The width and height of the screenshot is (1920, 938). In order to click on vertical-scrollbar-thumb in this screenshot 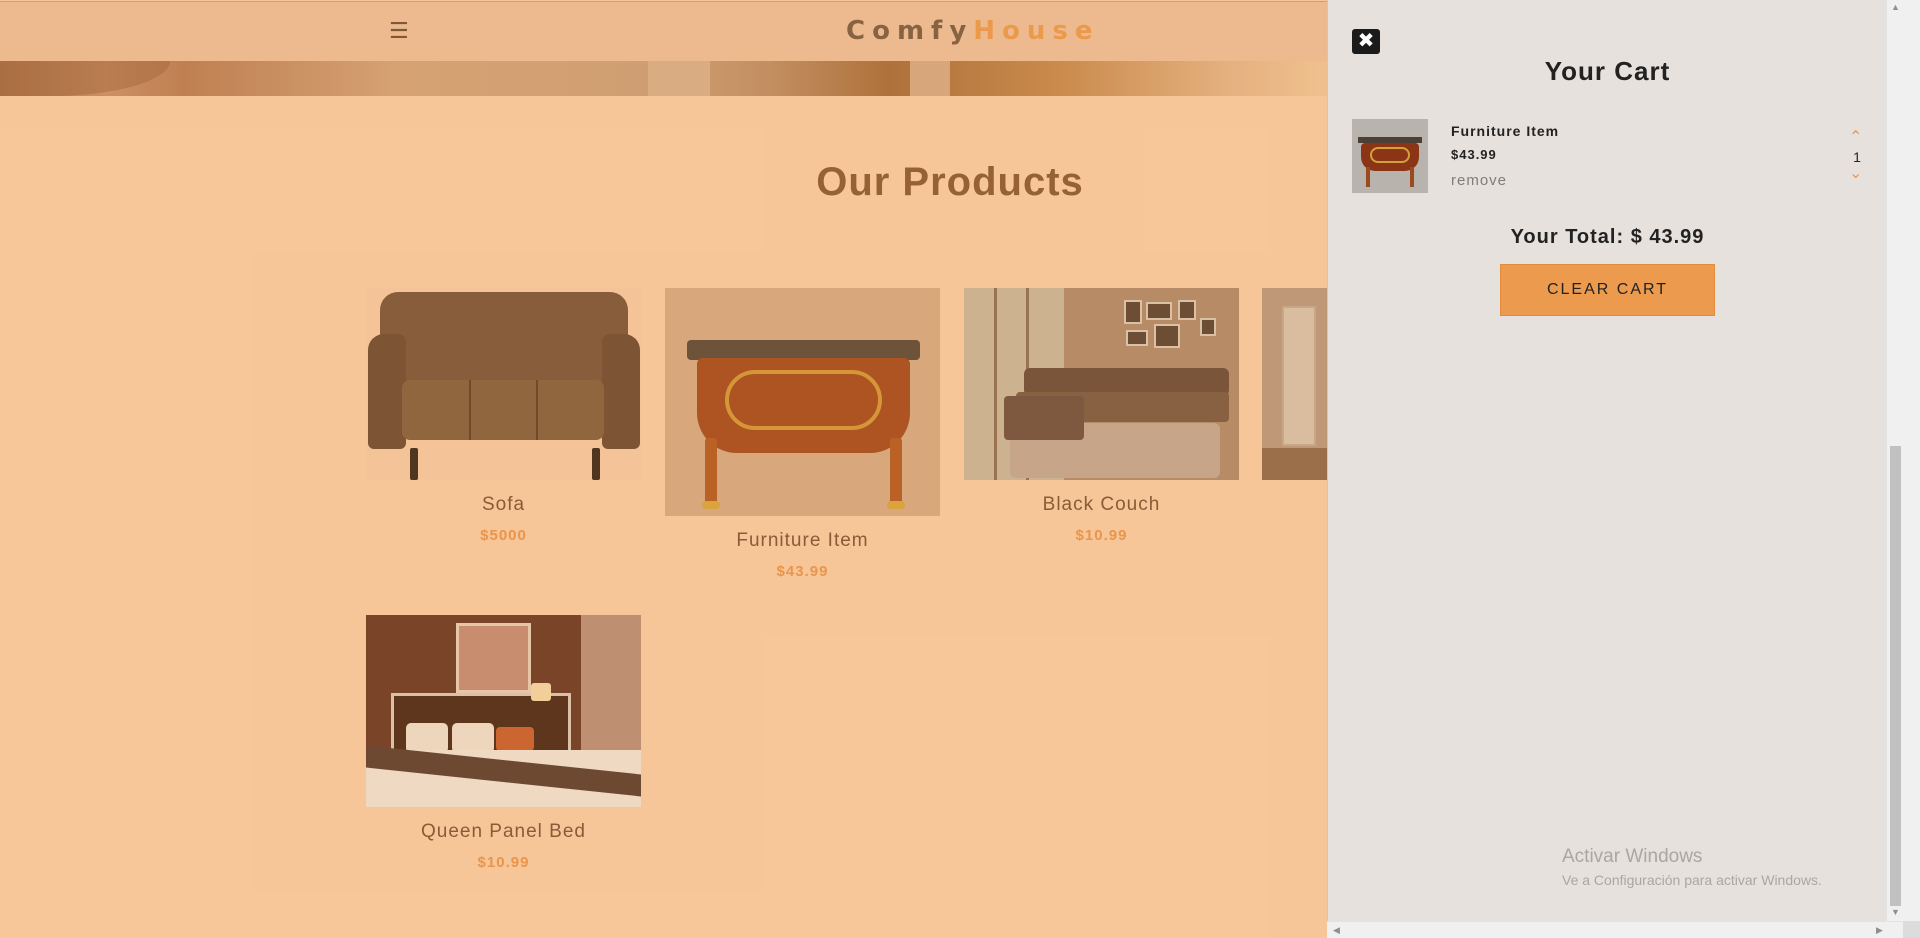, I will do `click(1895, 676)`.